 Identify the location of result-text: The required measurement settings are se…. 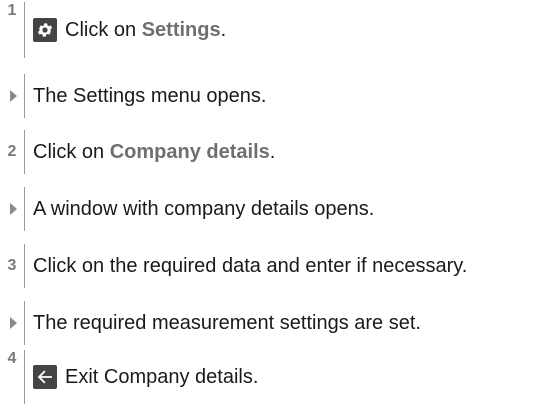
(227, 322).